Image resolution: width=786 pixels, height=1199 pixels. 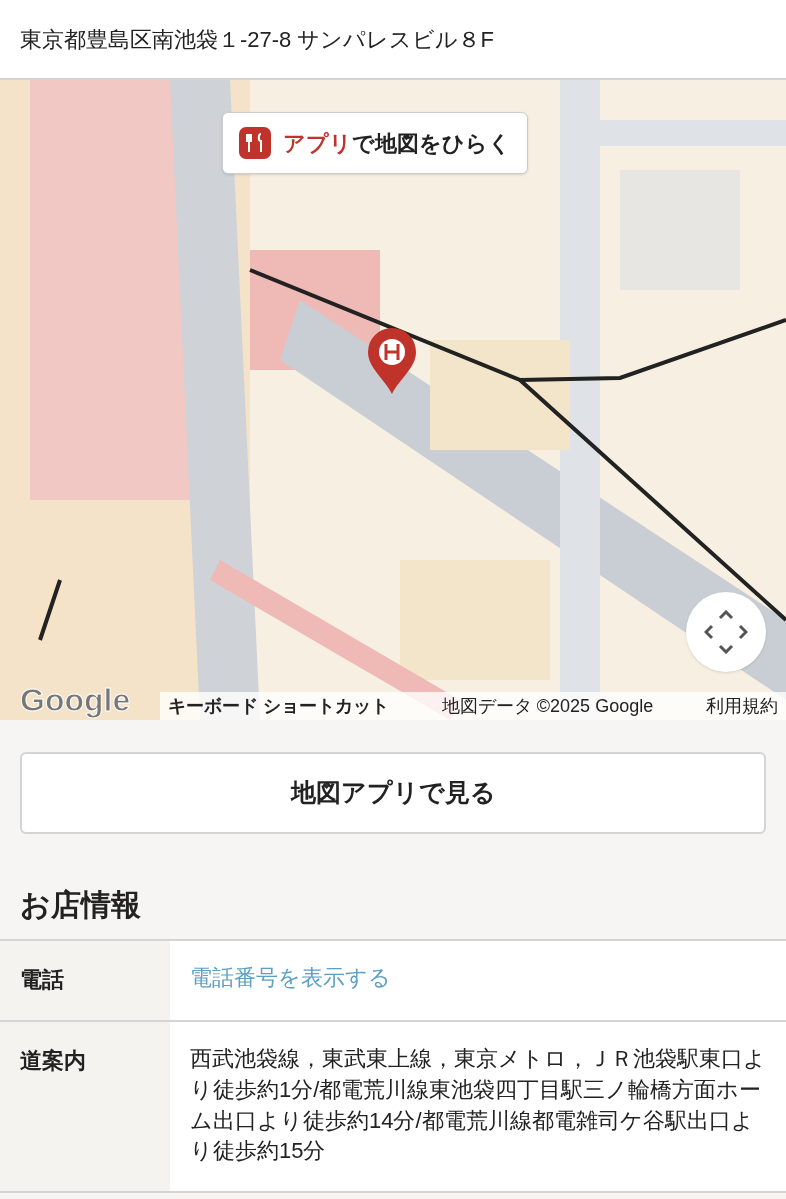 I want to click on attribution-link: 利用規約, so click(x=742, y=706).